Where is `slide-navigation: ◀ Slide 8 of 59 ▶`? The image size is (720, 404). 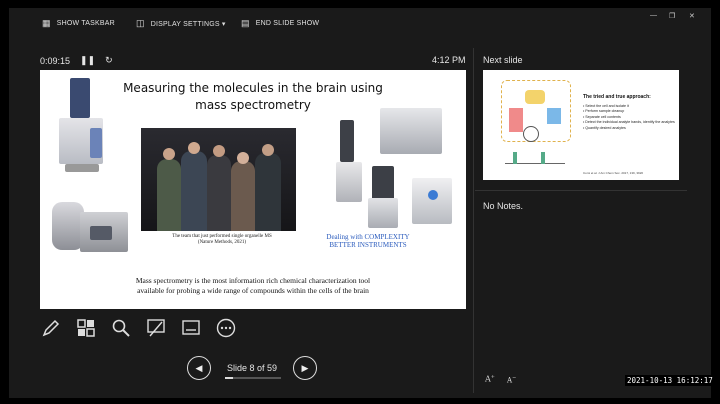
slide-navigation: ◀ Slide 8 of 59 ▶ is located at coordinates (252, 368).